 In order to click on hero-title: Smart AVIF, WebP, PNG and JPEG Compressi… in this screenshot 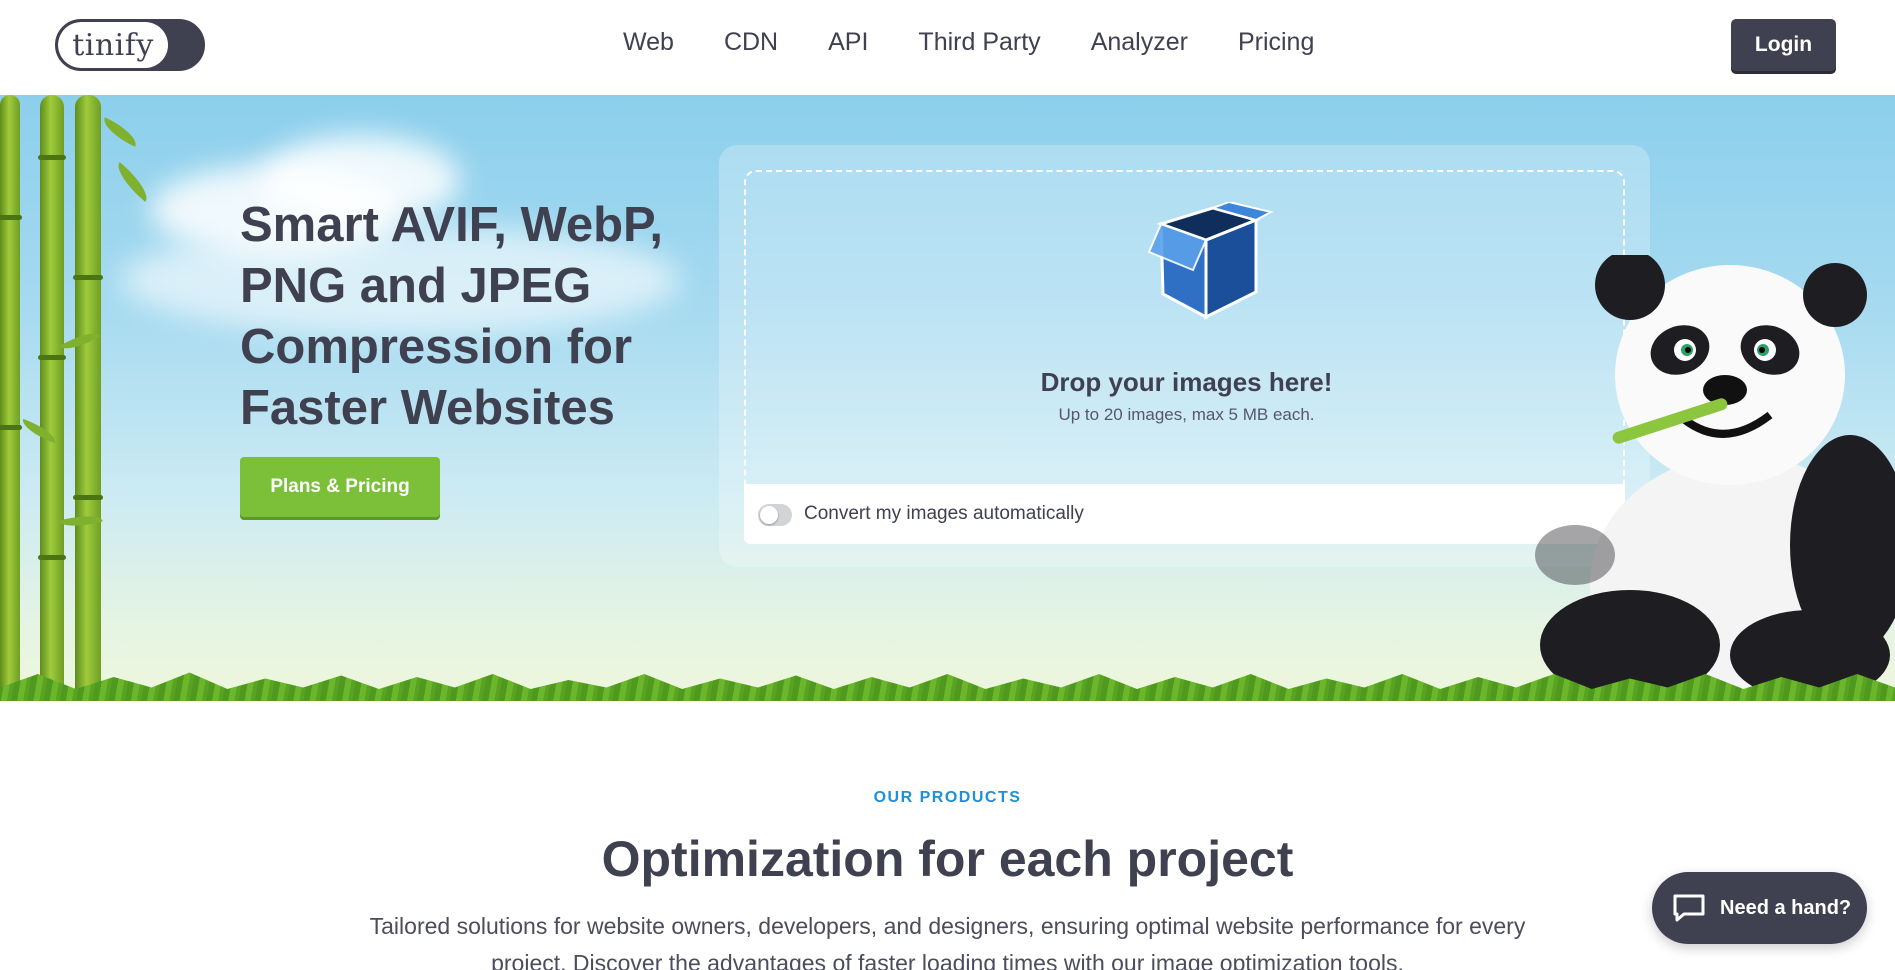, I will do `click(451, 316)`.